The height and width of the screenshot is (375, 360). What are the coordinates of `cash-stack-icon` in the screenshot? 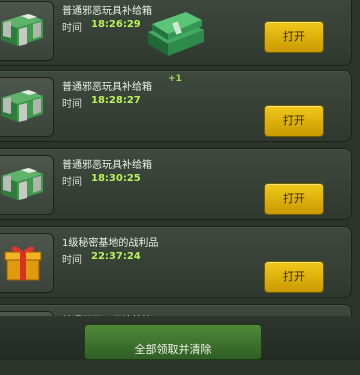 It's located at (176, 34).